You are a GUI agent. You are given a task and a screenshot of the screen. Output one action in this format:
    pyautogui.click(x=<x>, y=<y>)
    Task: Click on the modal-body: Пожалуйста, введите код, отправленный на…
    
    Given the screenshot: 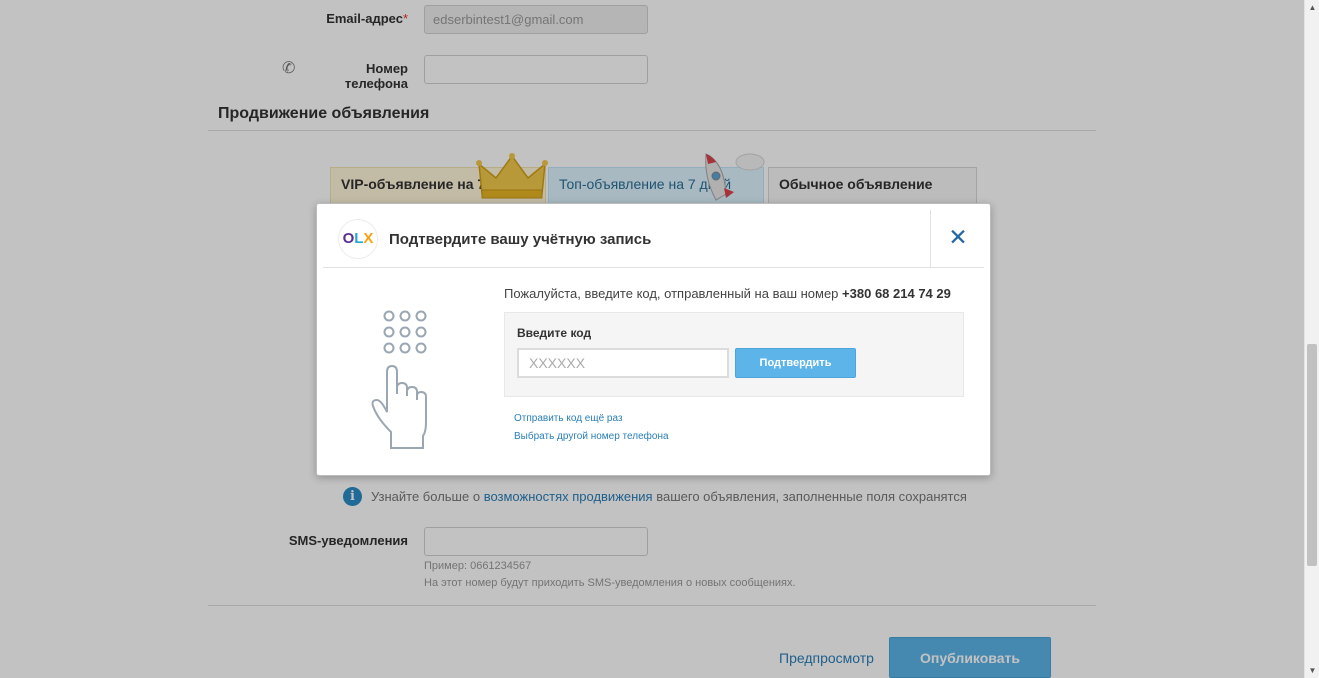 What is the action you would take?
    pyautogui.click(x=653, y=369)
    